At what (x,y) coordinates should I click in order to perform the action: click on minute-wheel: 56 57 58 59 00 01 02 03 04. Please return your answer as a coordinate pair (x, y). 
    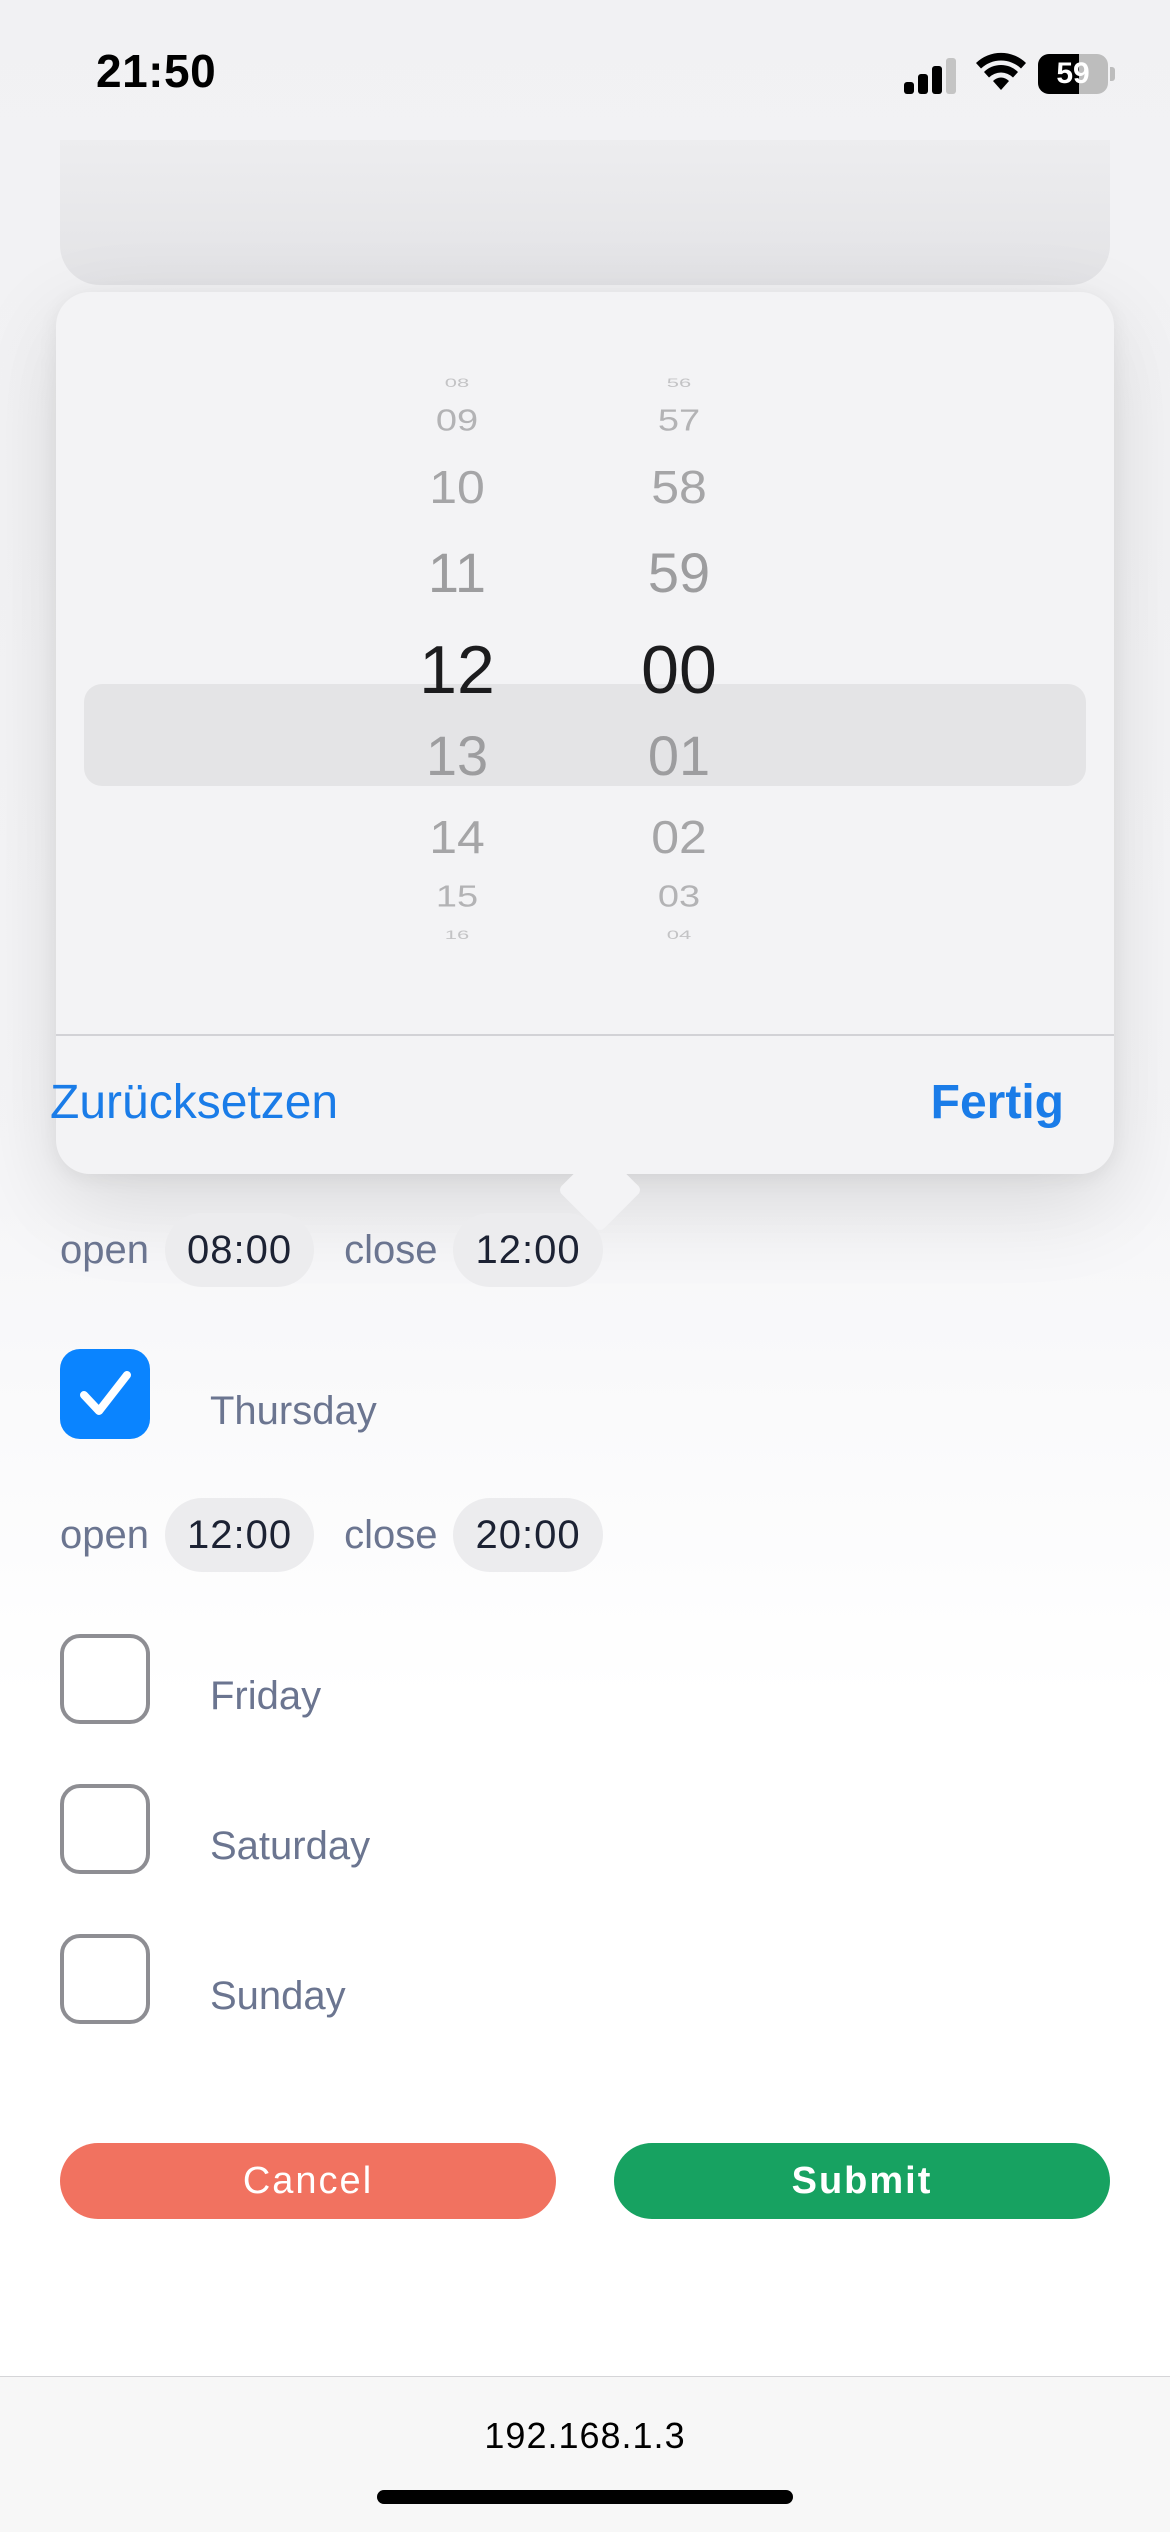
    Looking at the image, I should click on (679, 654).